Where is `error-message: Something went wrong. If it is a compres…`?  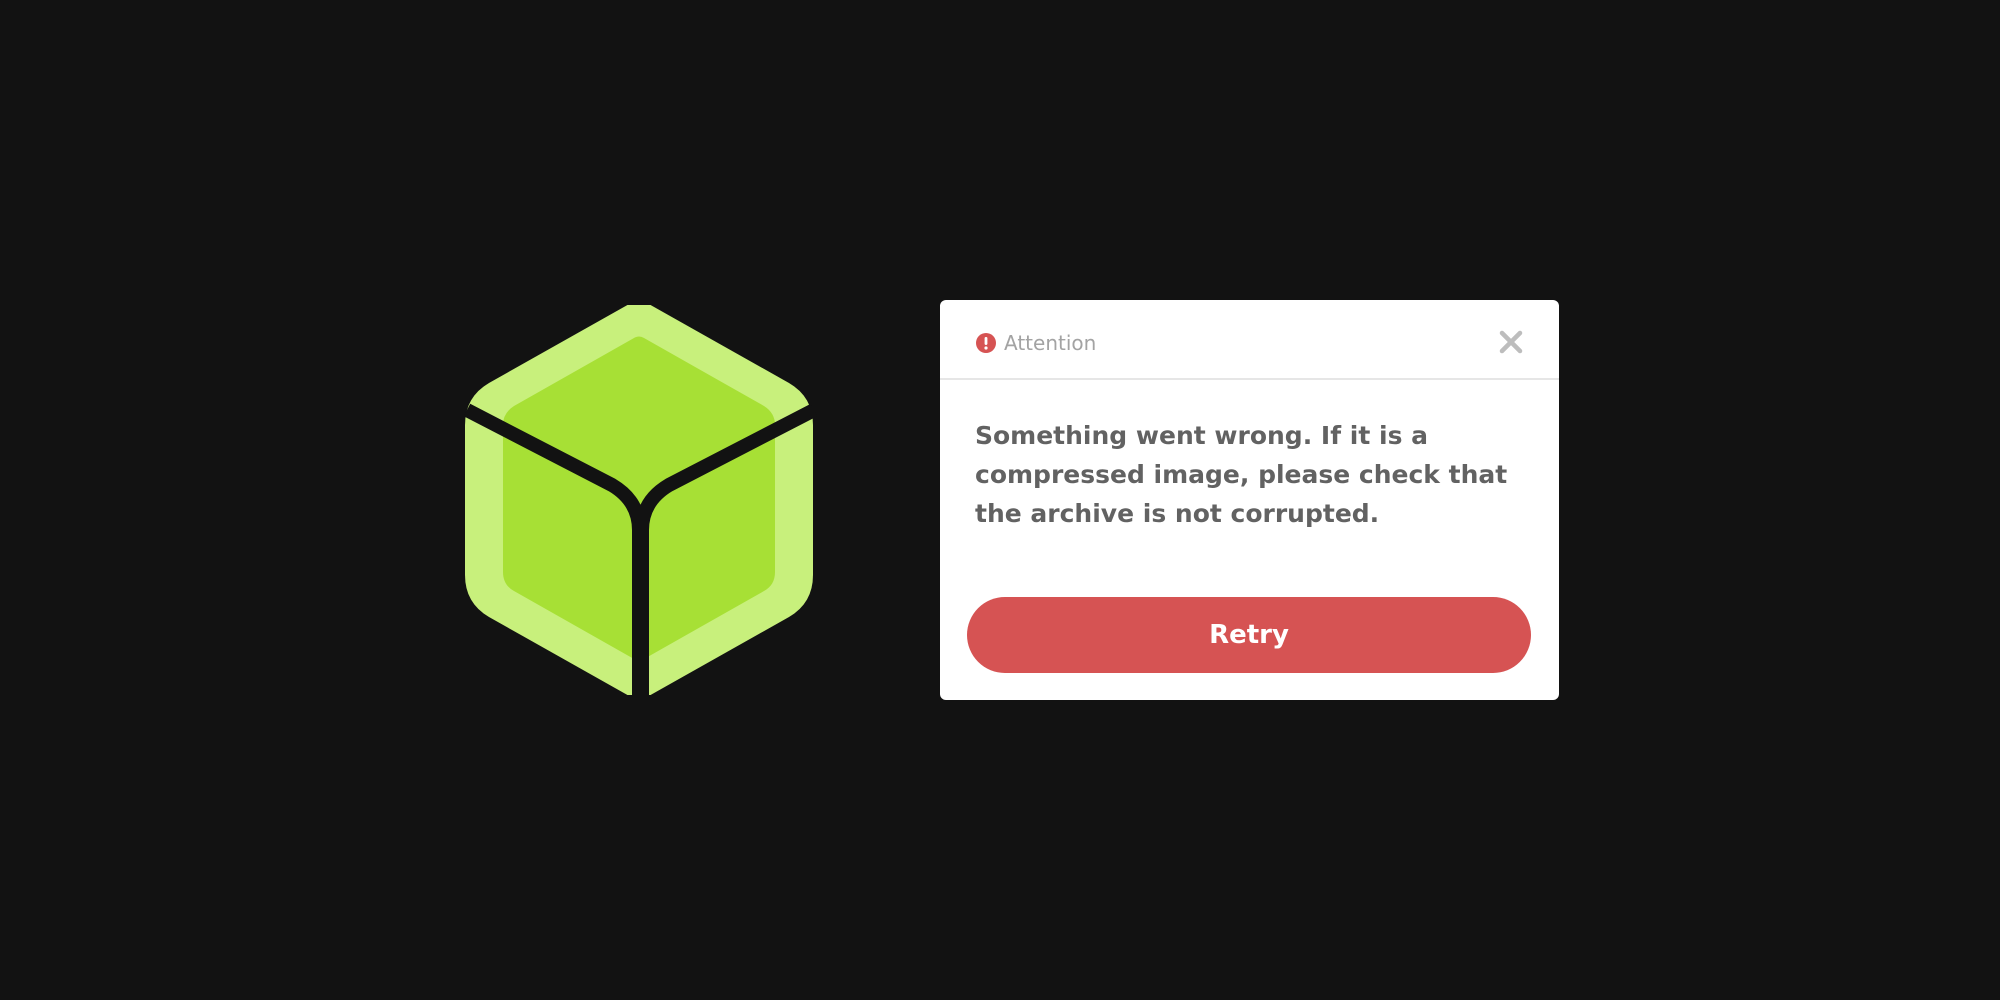 error-message: Something went wrong. If it is a compres… is located at coordinates (1241, 474).